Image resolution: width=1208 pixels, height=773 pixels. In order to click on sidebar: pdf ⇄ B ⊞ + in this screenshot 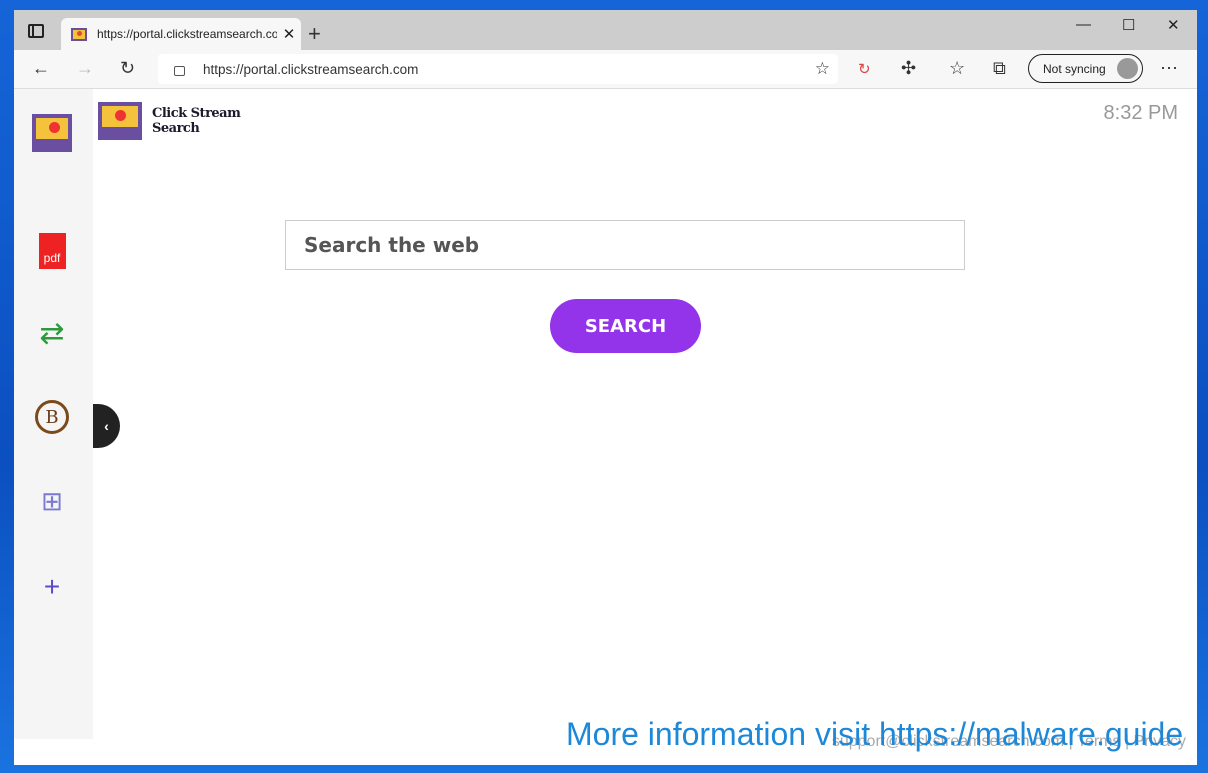, I will do `click(53, 414)`.